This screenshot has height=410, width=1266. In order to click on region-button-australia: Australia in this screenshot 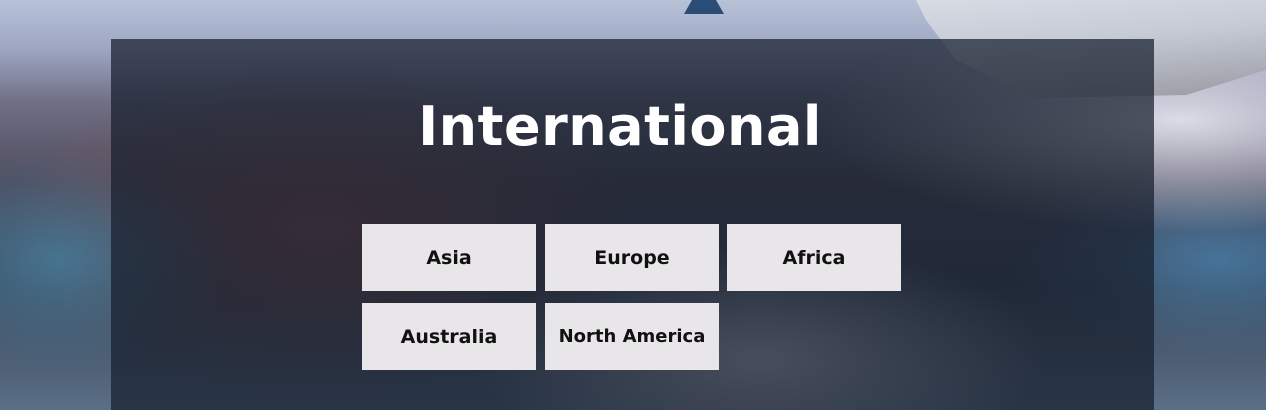, I will do `click(449, 336)`.